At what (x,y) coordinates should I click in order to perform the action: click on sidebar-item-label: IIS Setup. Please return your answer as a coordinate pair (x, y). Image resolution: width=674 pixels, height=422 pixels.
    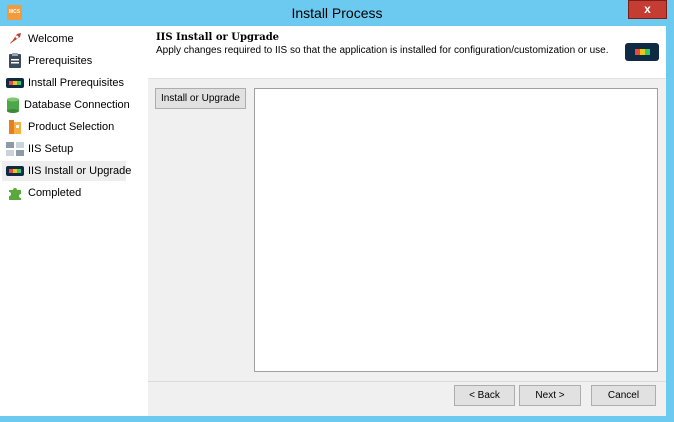
    Looking at the image, I should click on (51, 149).